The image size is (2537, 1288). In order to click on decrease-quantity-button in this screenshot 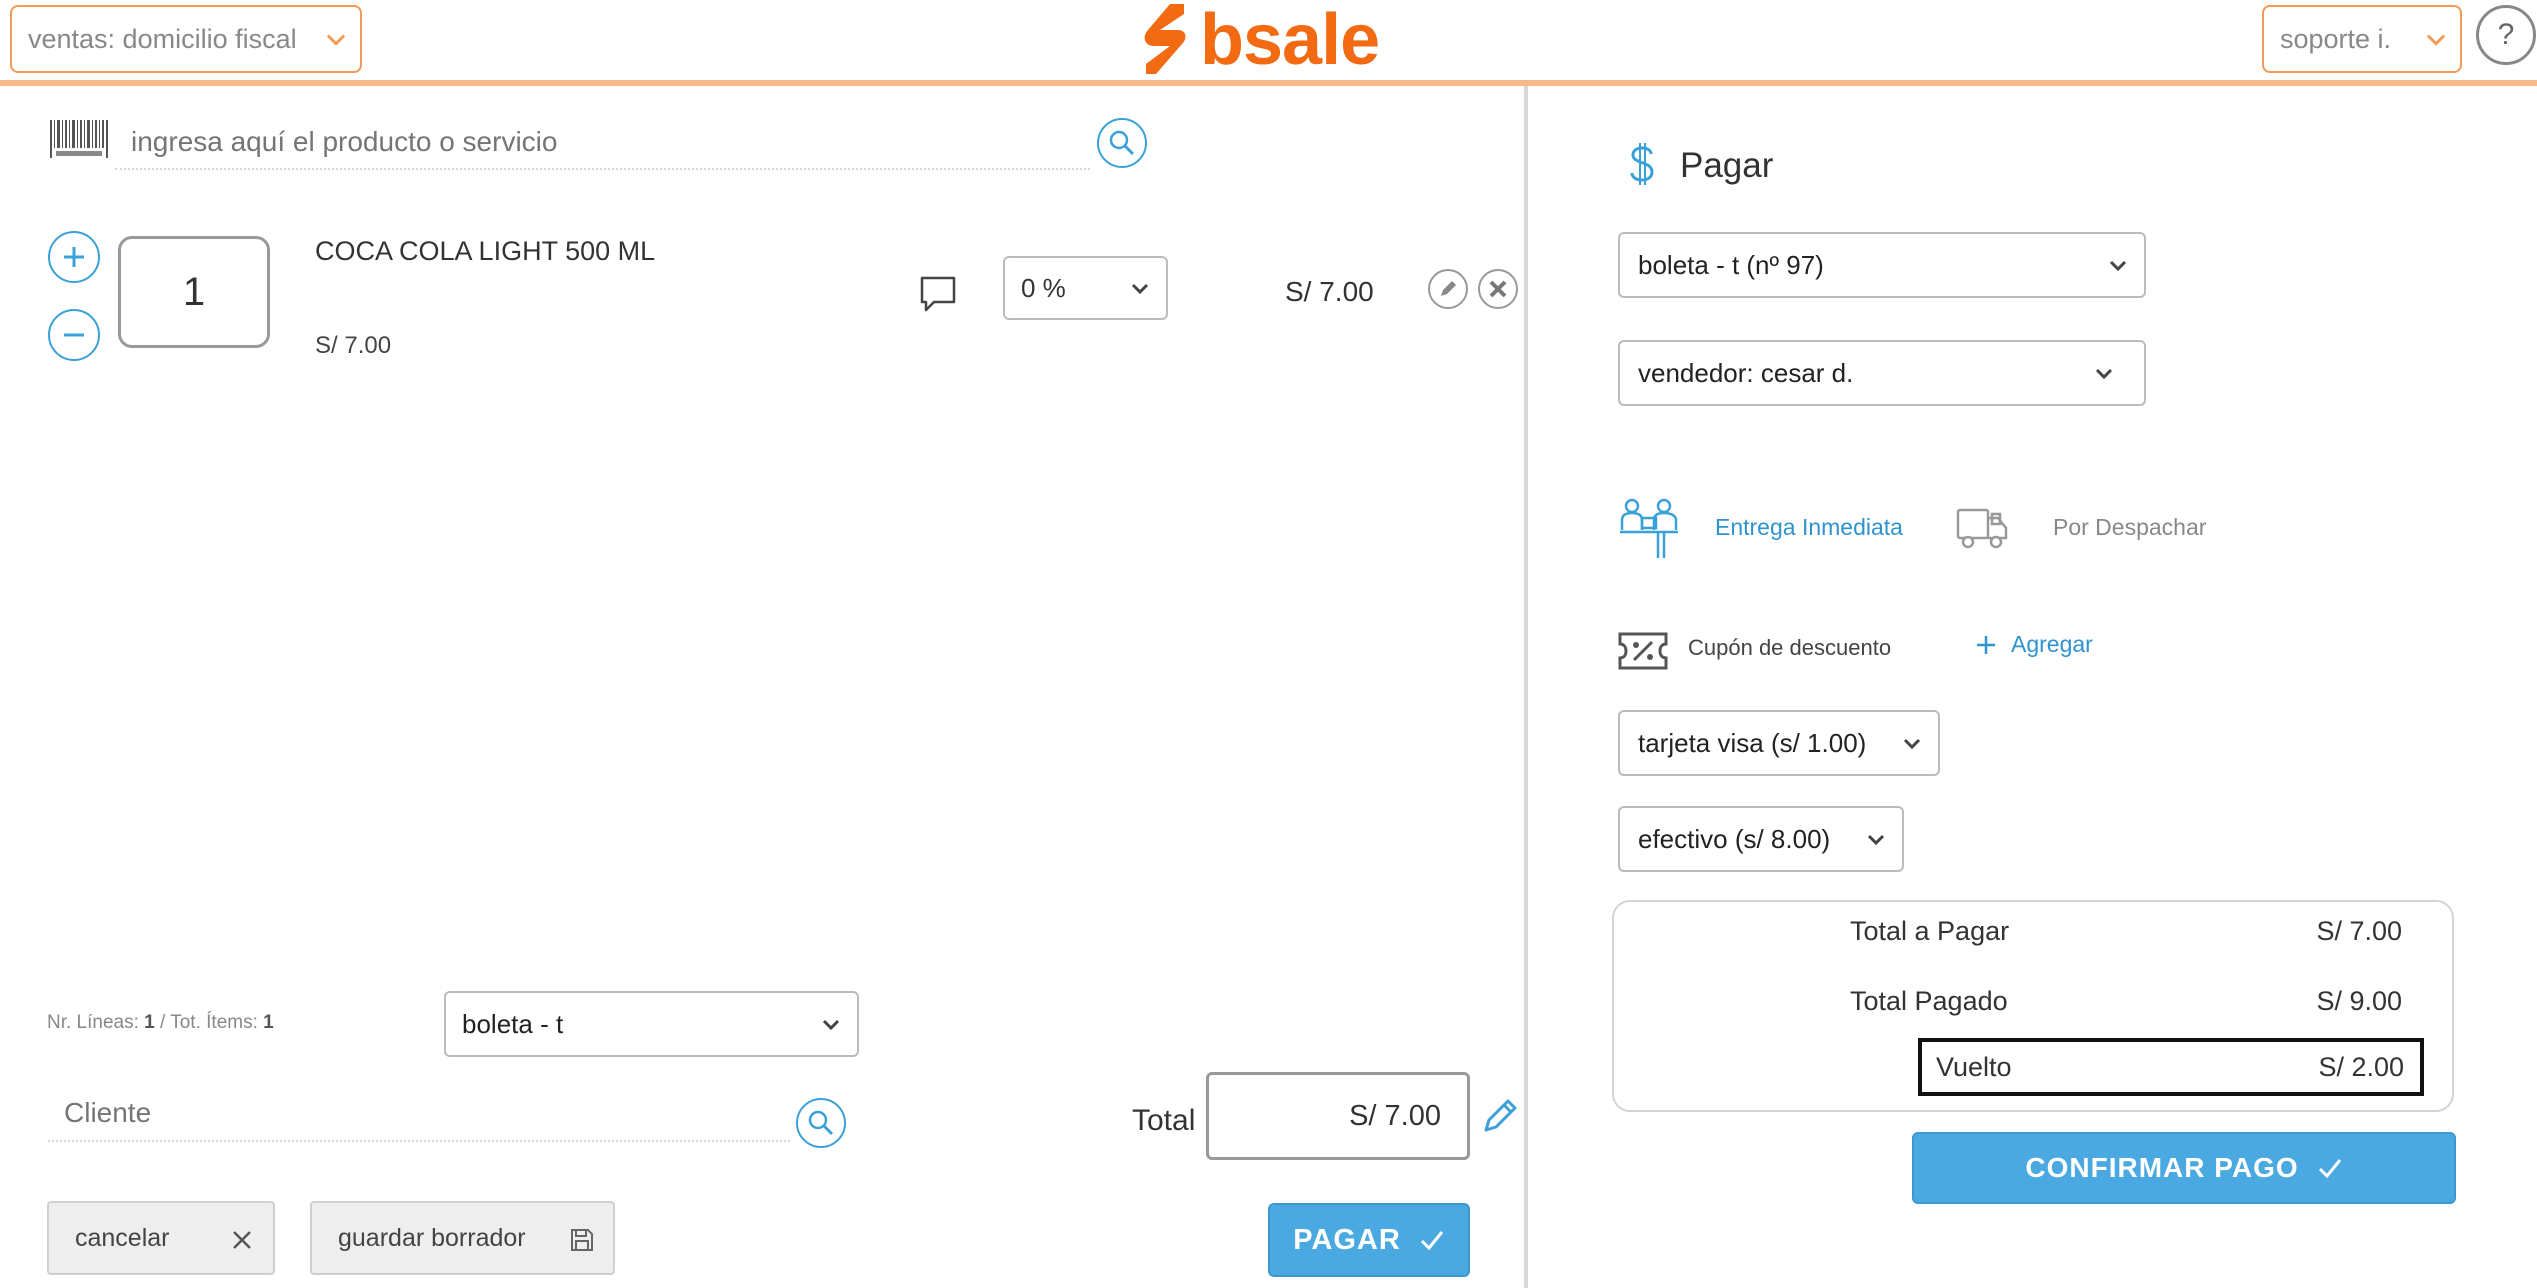, I will do `click(74, 335)`.